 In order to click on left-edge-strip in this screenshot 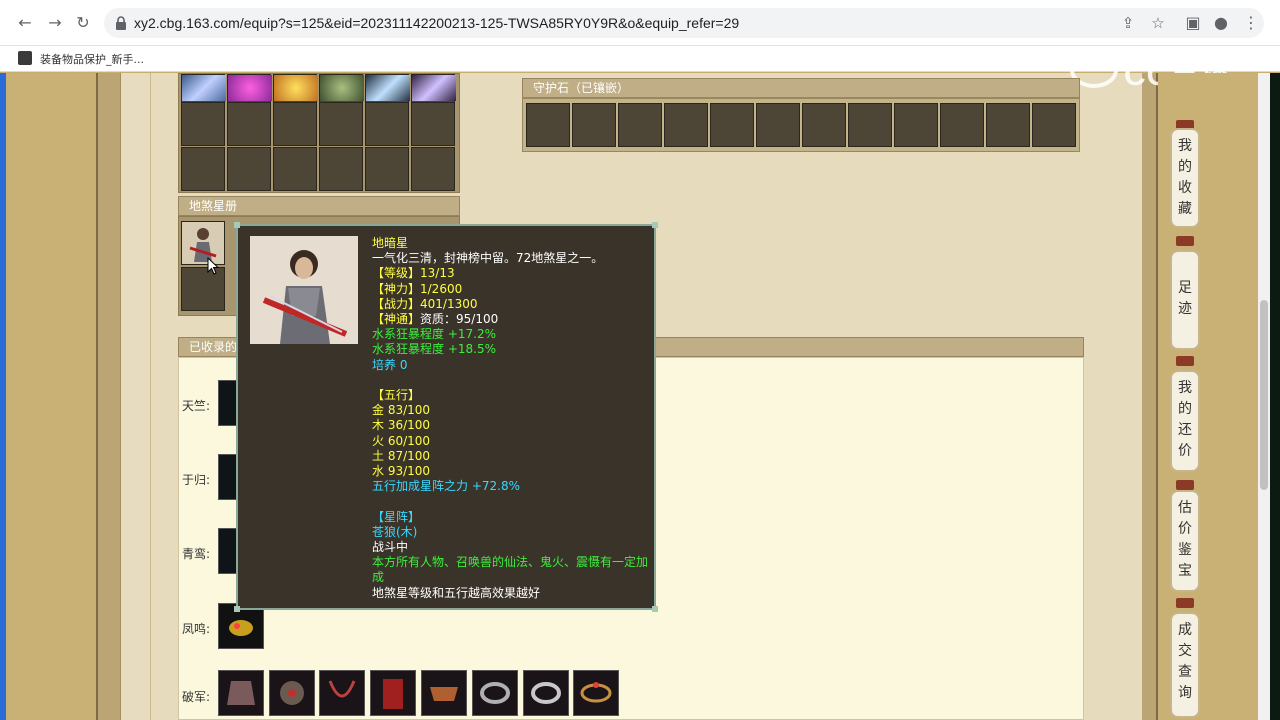, I will do `click(3, 396)`.